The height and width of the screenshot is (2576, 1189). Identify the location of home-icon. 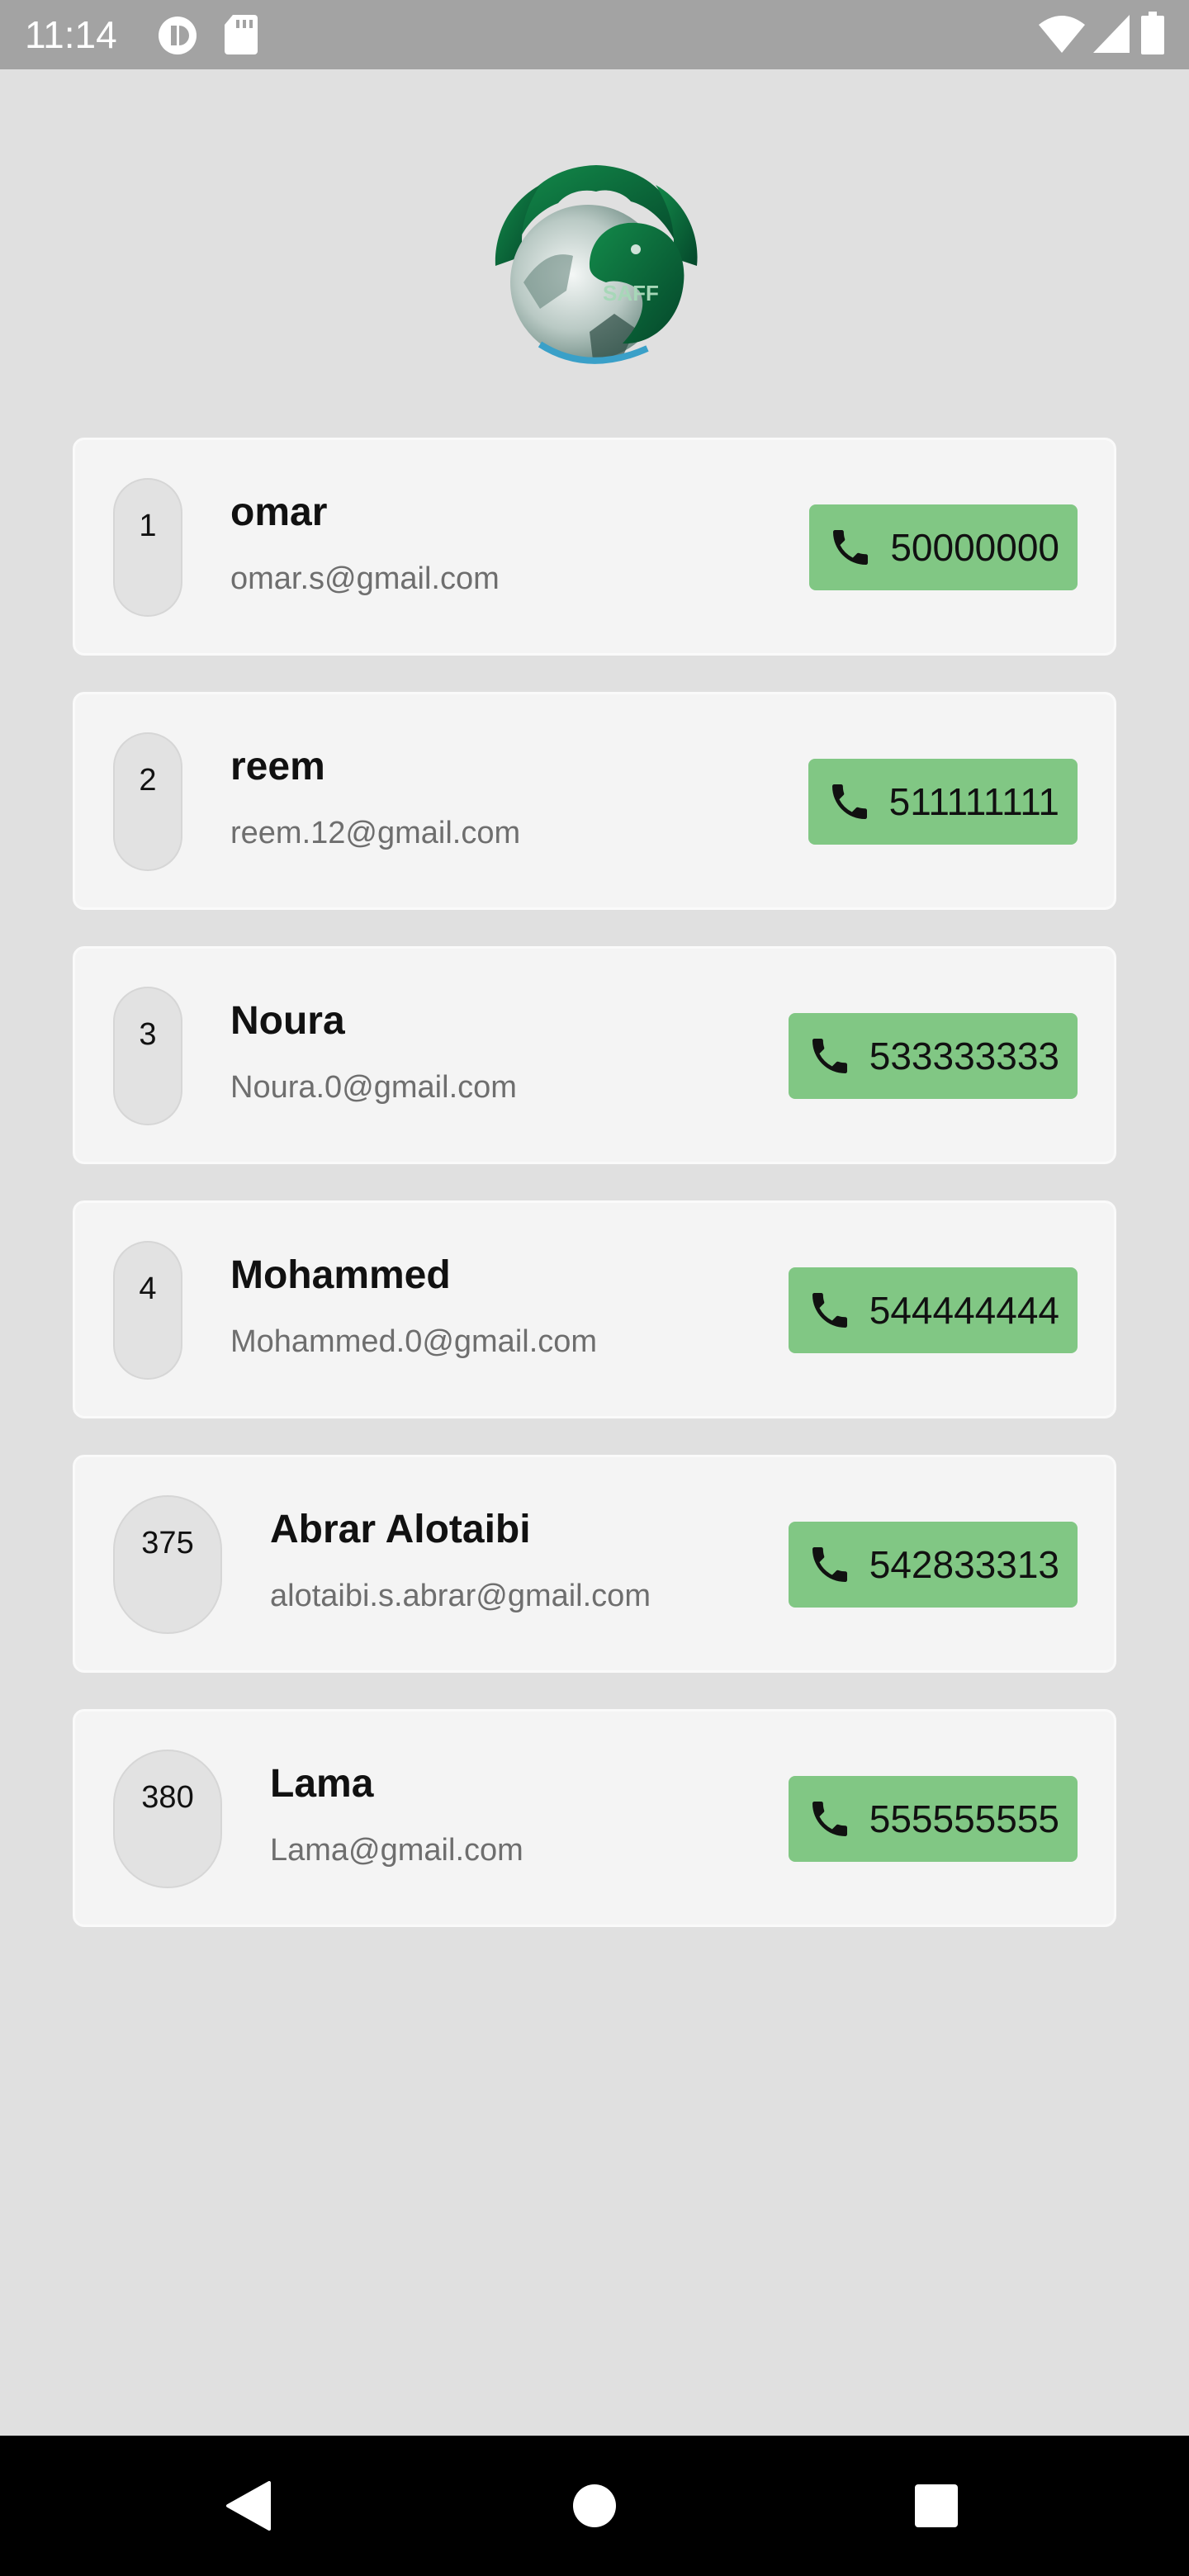
(594, 2505).